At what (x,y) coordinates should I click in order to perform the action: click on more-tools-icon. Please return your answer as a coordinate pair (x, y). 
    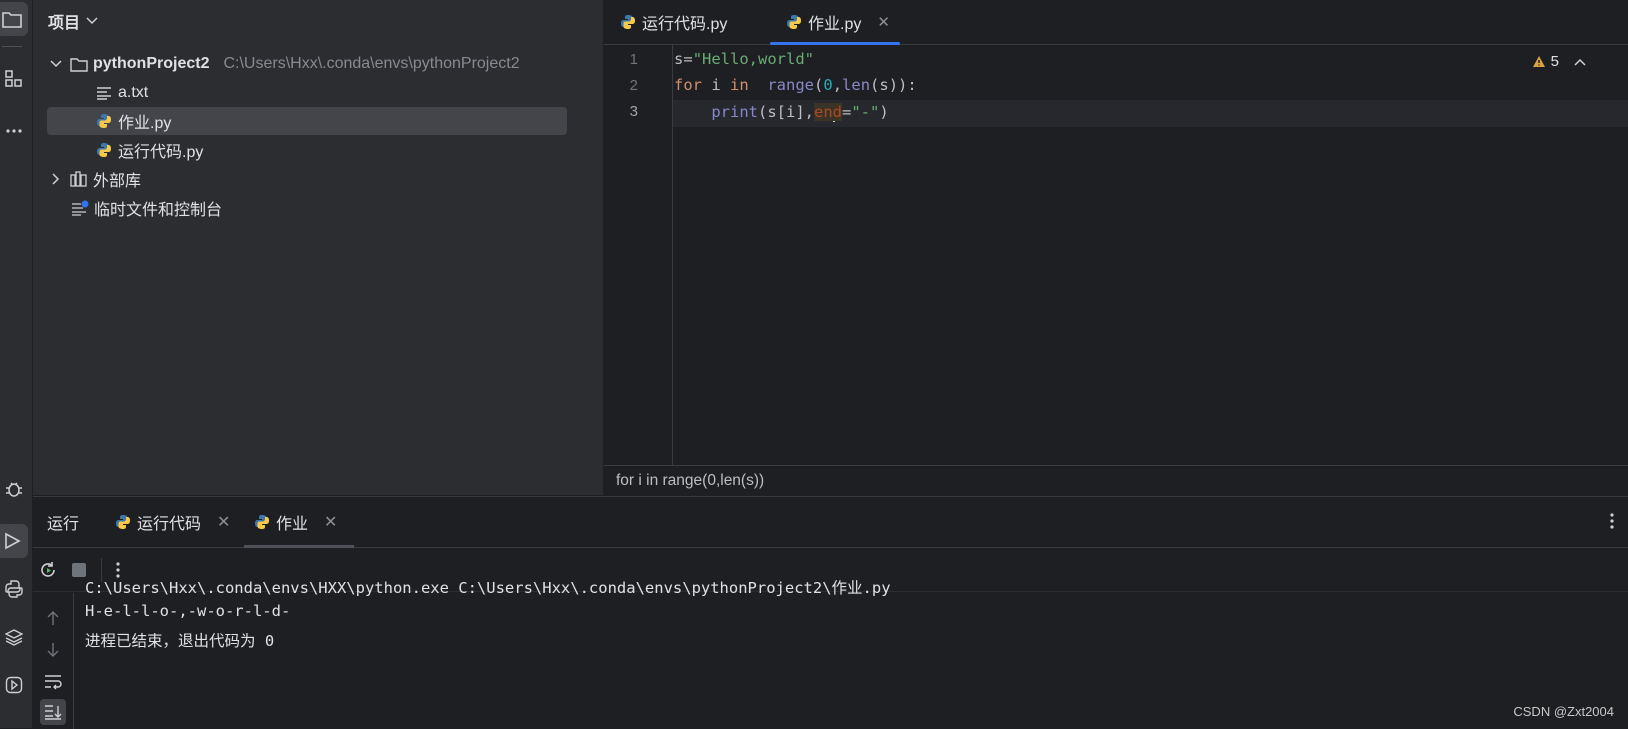
    Looking at the image, I should click on (14, 131).